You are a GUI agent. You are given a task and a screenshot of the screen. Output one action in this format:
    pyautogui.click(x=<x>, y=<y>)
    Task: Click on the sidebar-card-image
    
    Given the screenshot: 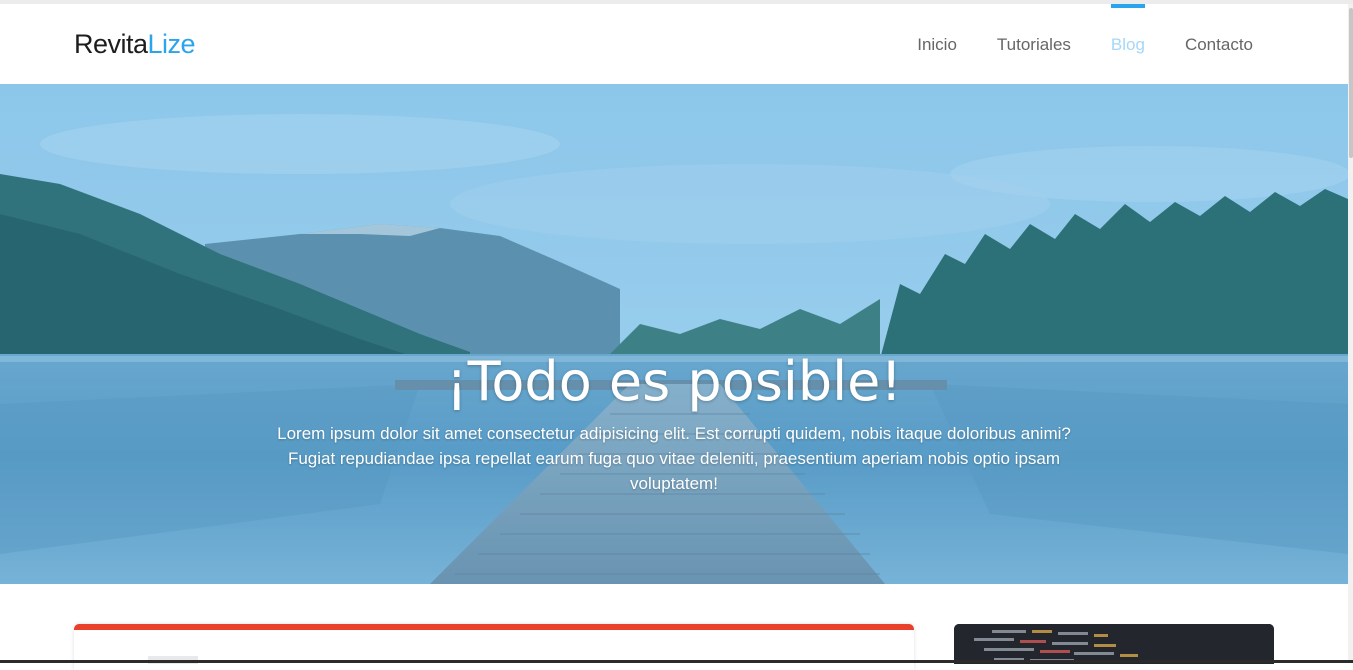 What is the action you would take?
    pyautogui.click(x=1114, y=644)
    